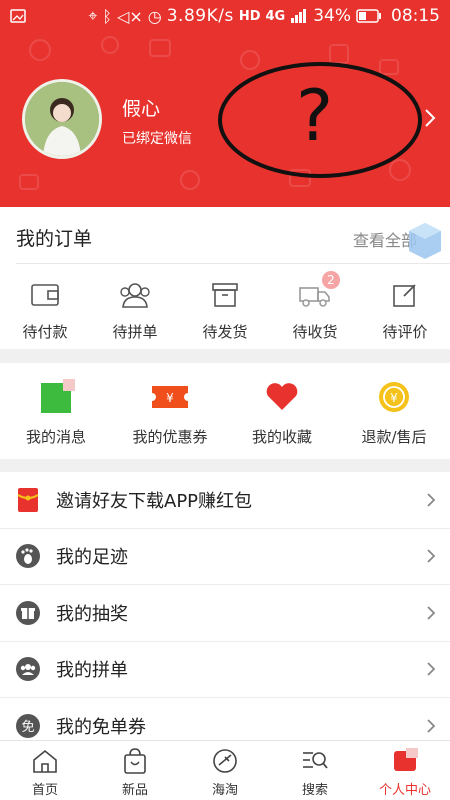 The width and height of the screenshot is (450, 800). Describe the element at coordinates (93, 15) in the screenshot. I see `location-icon: ⌖` at that location.